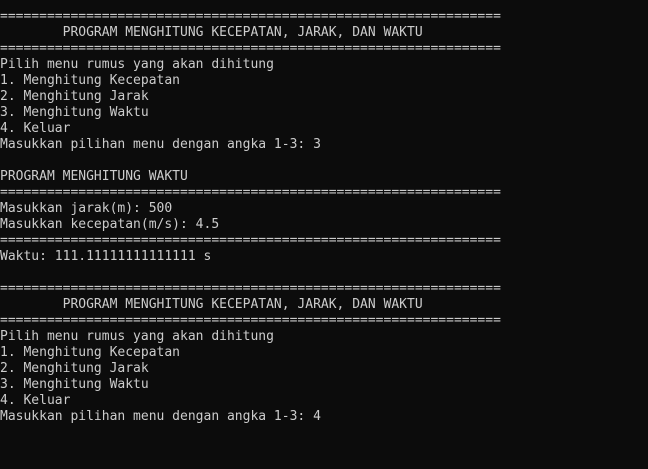  Describe the element at coordinates (86, 208) in the screenshot. I see `distance-input: Masukkan jarak(m): 500` at that location.